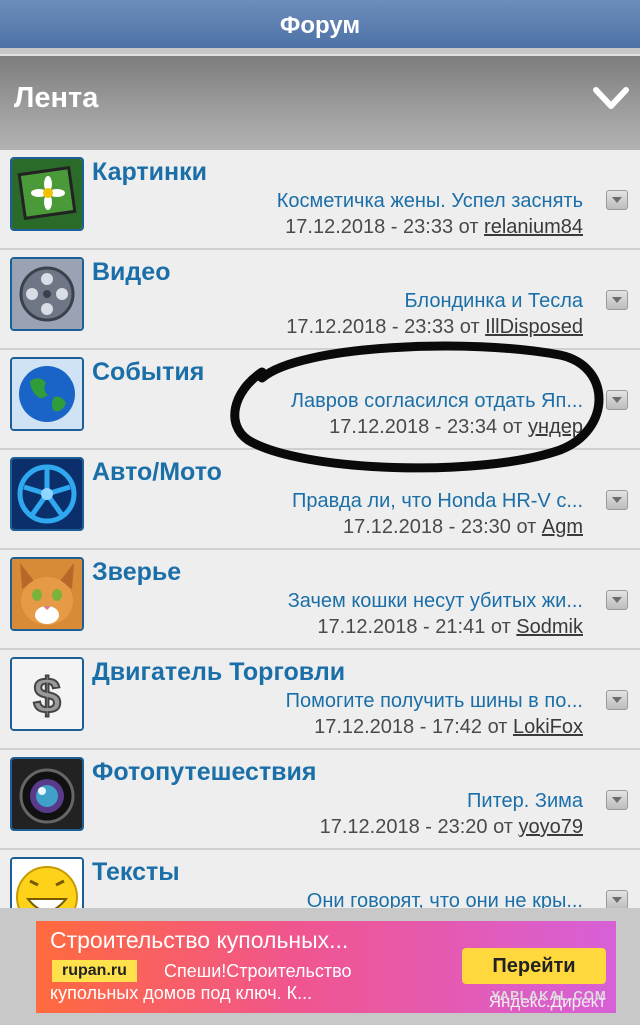 Image resolution: width=640 pixels, height=1025 pixels. I want to click on post-meta: 17.12.2018 - 21:41 от Sodmik, so click(450, 627).